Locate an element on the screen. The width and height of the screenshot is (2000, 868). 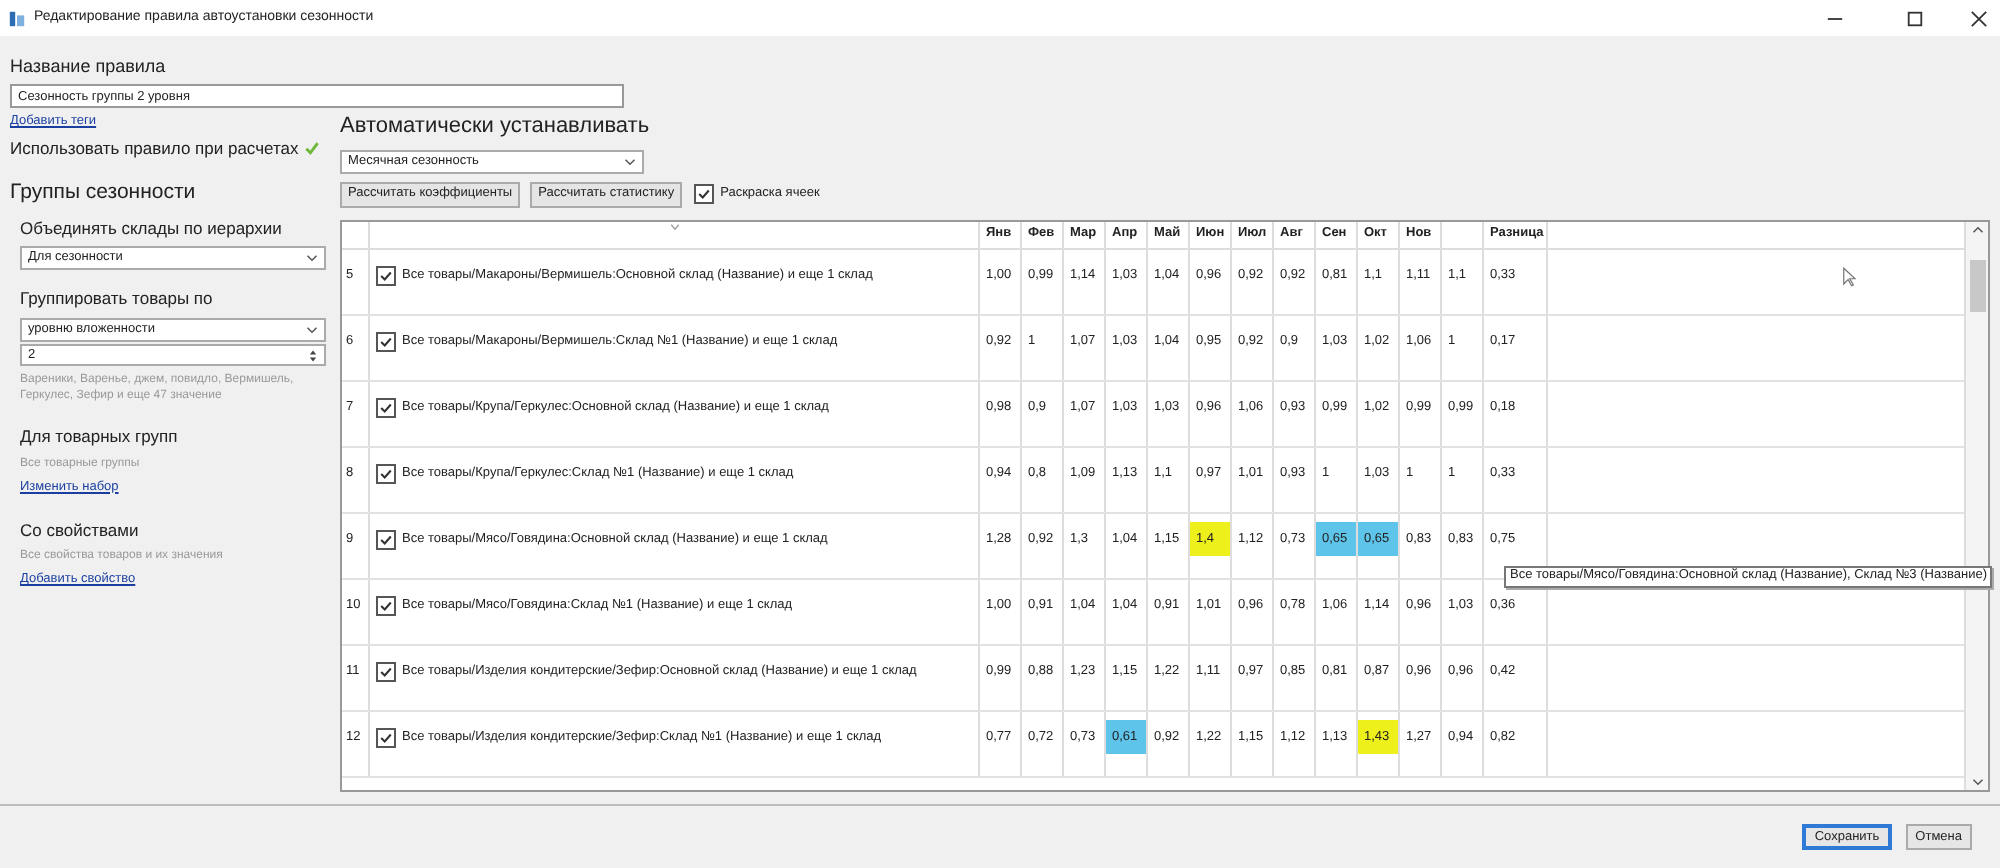
scrollbar-thumb is located at coordinates (1977, 285).